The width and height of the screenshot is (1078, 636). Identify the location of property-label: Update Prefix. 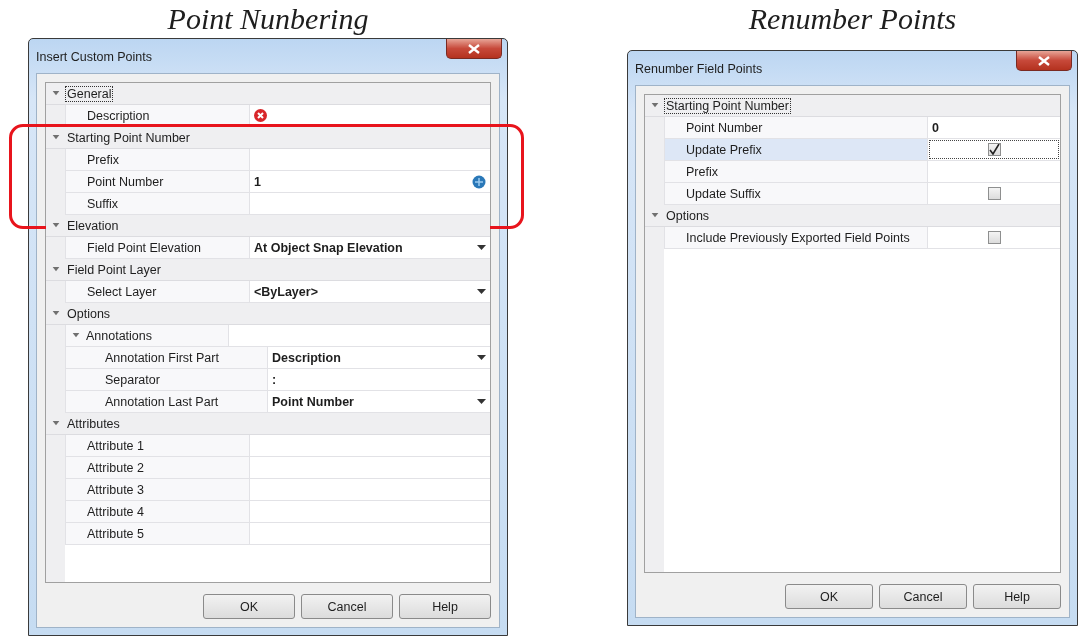
(796, 149).